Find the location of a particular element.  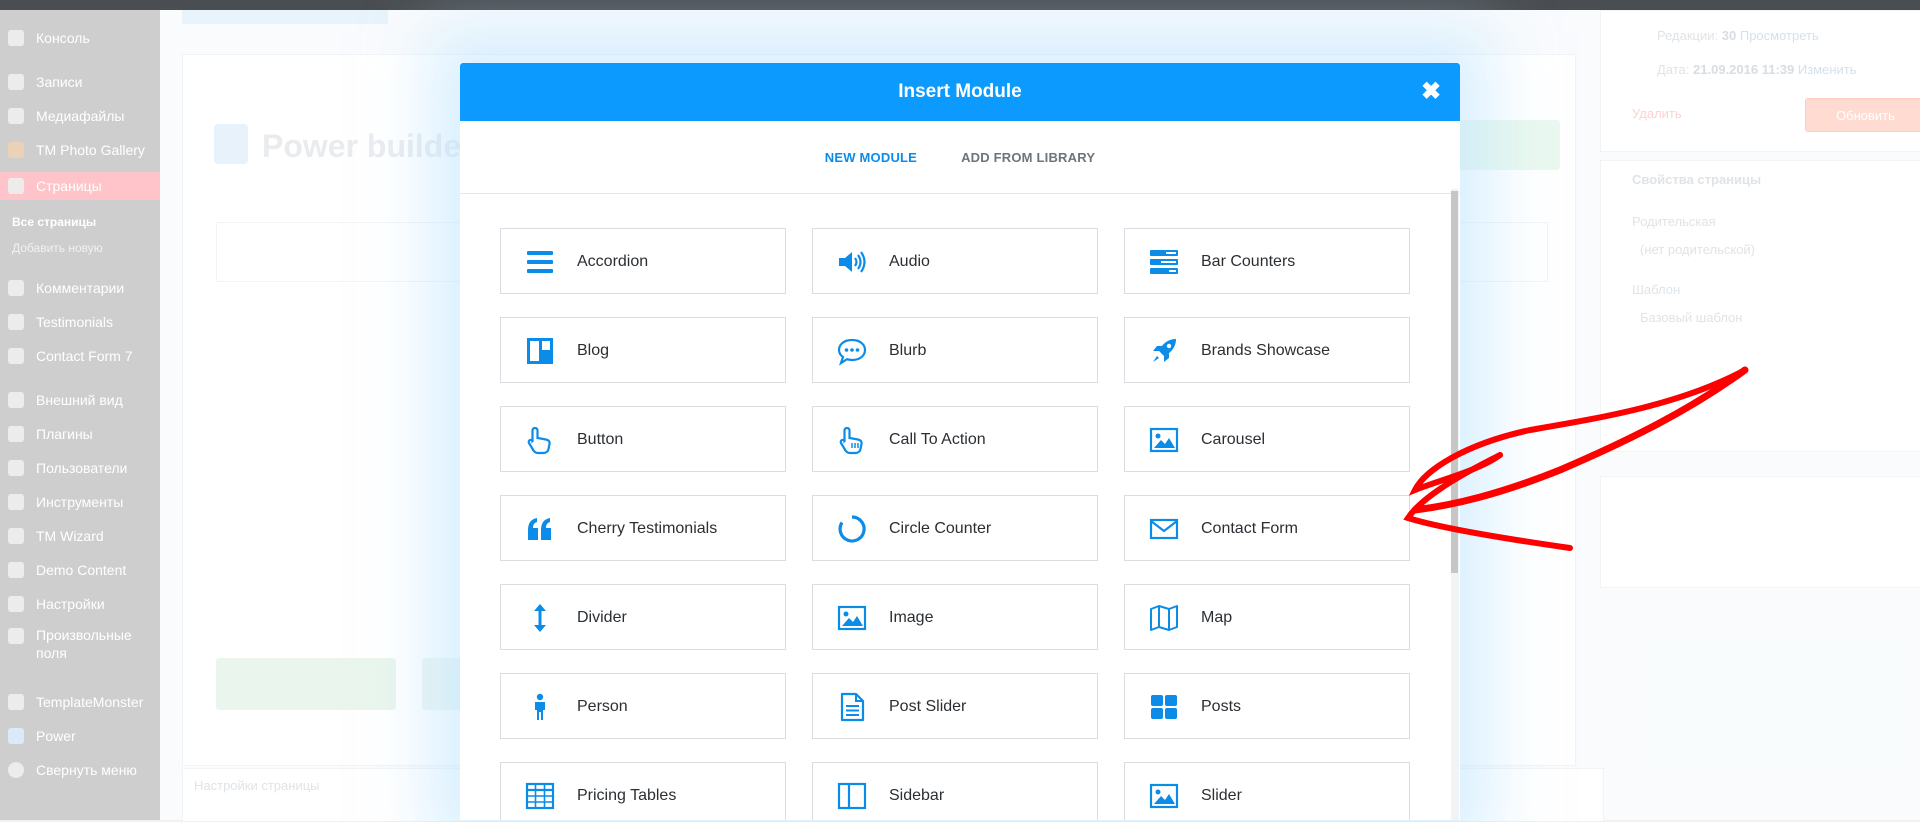

module-cherry-testimonials: Cherry Testimonials is located at coordinates (643, 528).